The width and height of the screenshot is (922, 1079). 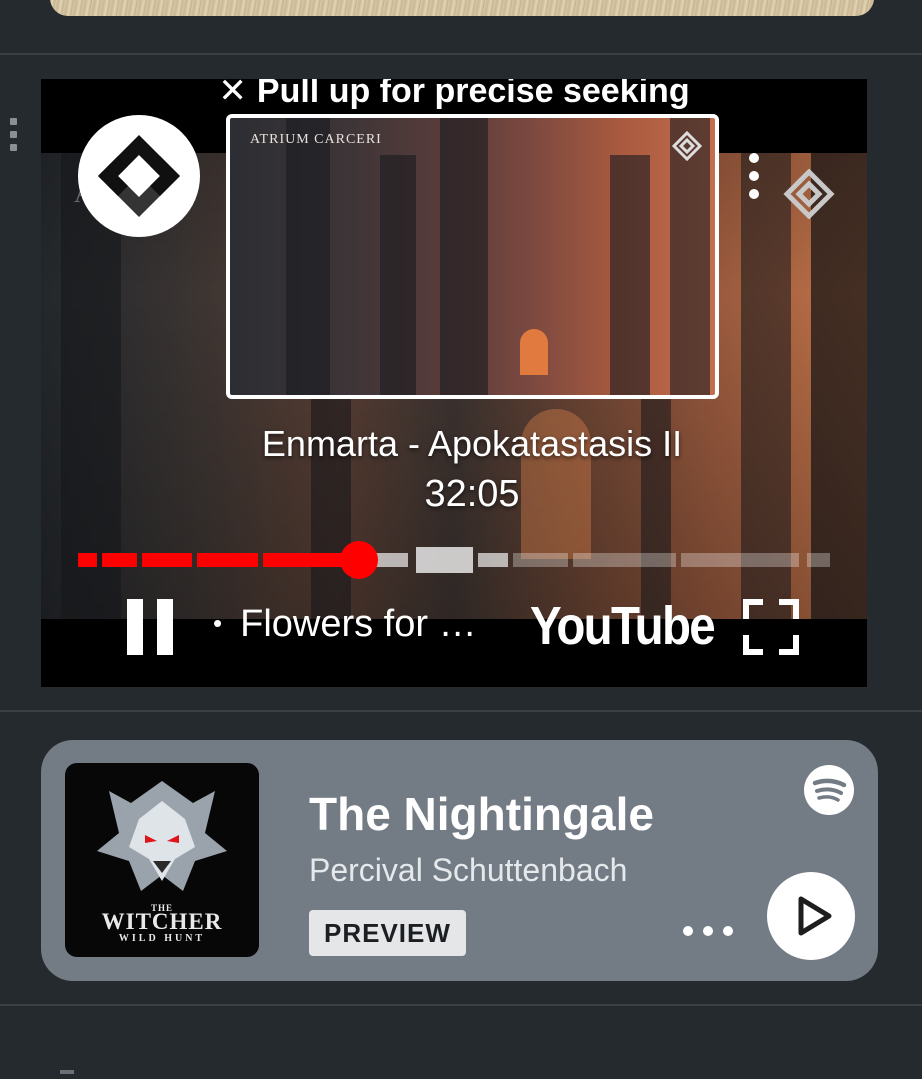 I want to click on preview-badge: PREVIEW, so click(x=387, y=933).